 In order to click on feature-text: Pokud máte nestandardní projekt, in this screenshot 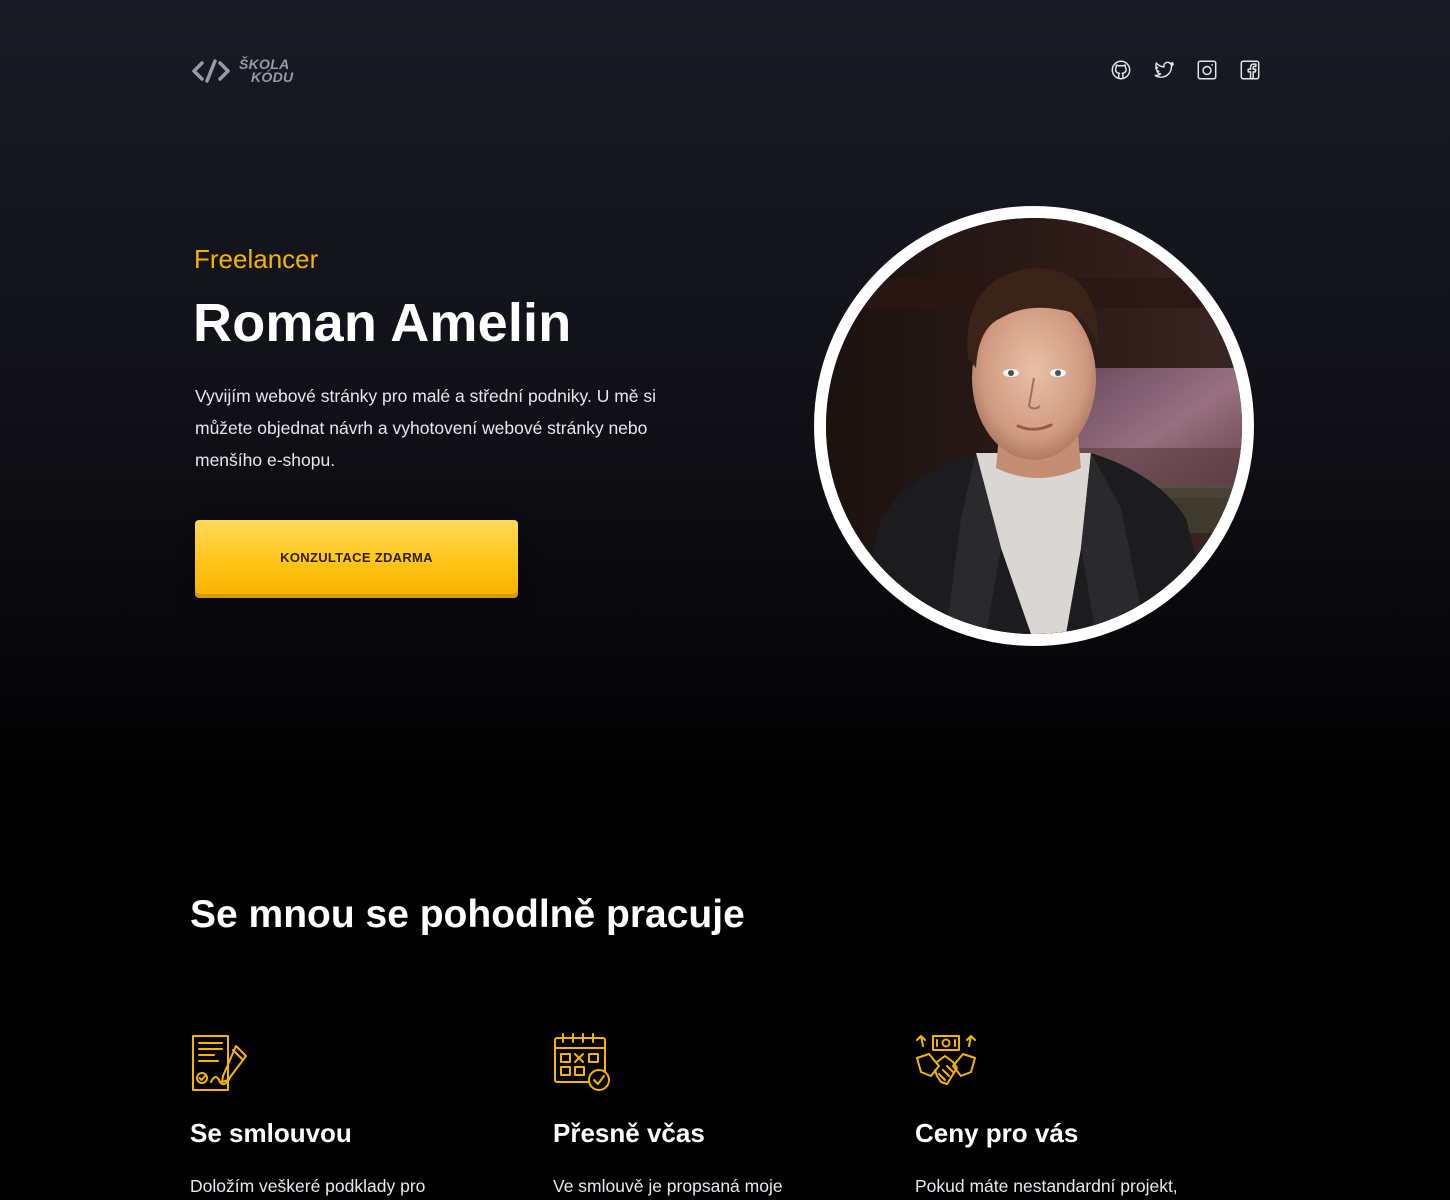, I will do `click(1046, 1186)`.